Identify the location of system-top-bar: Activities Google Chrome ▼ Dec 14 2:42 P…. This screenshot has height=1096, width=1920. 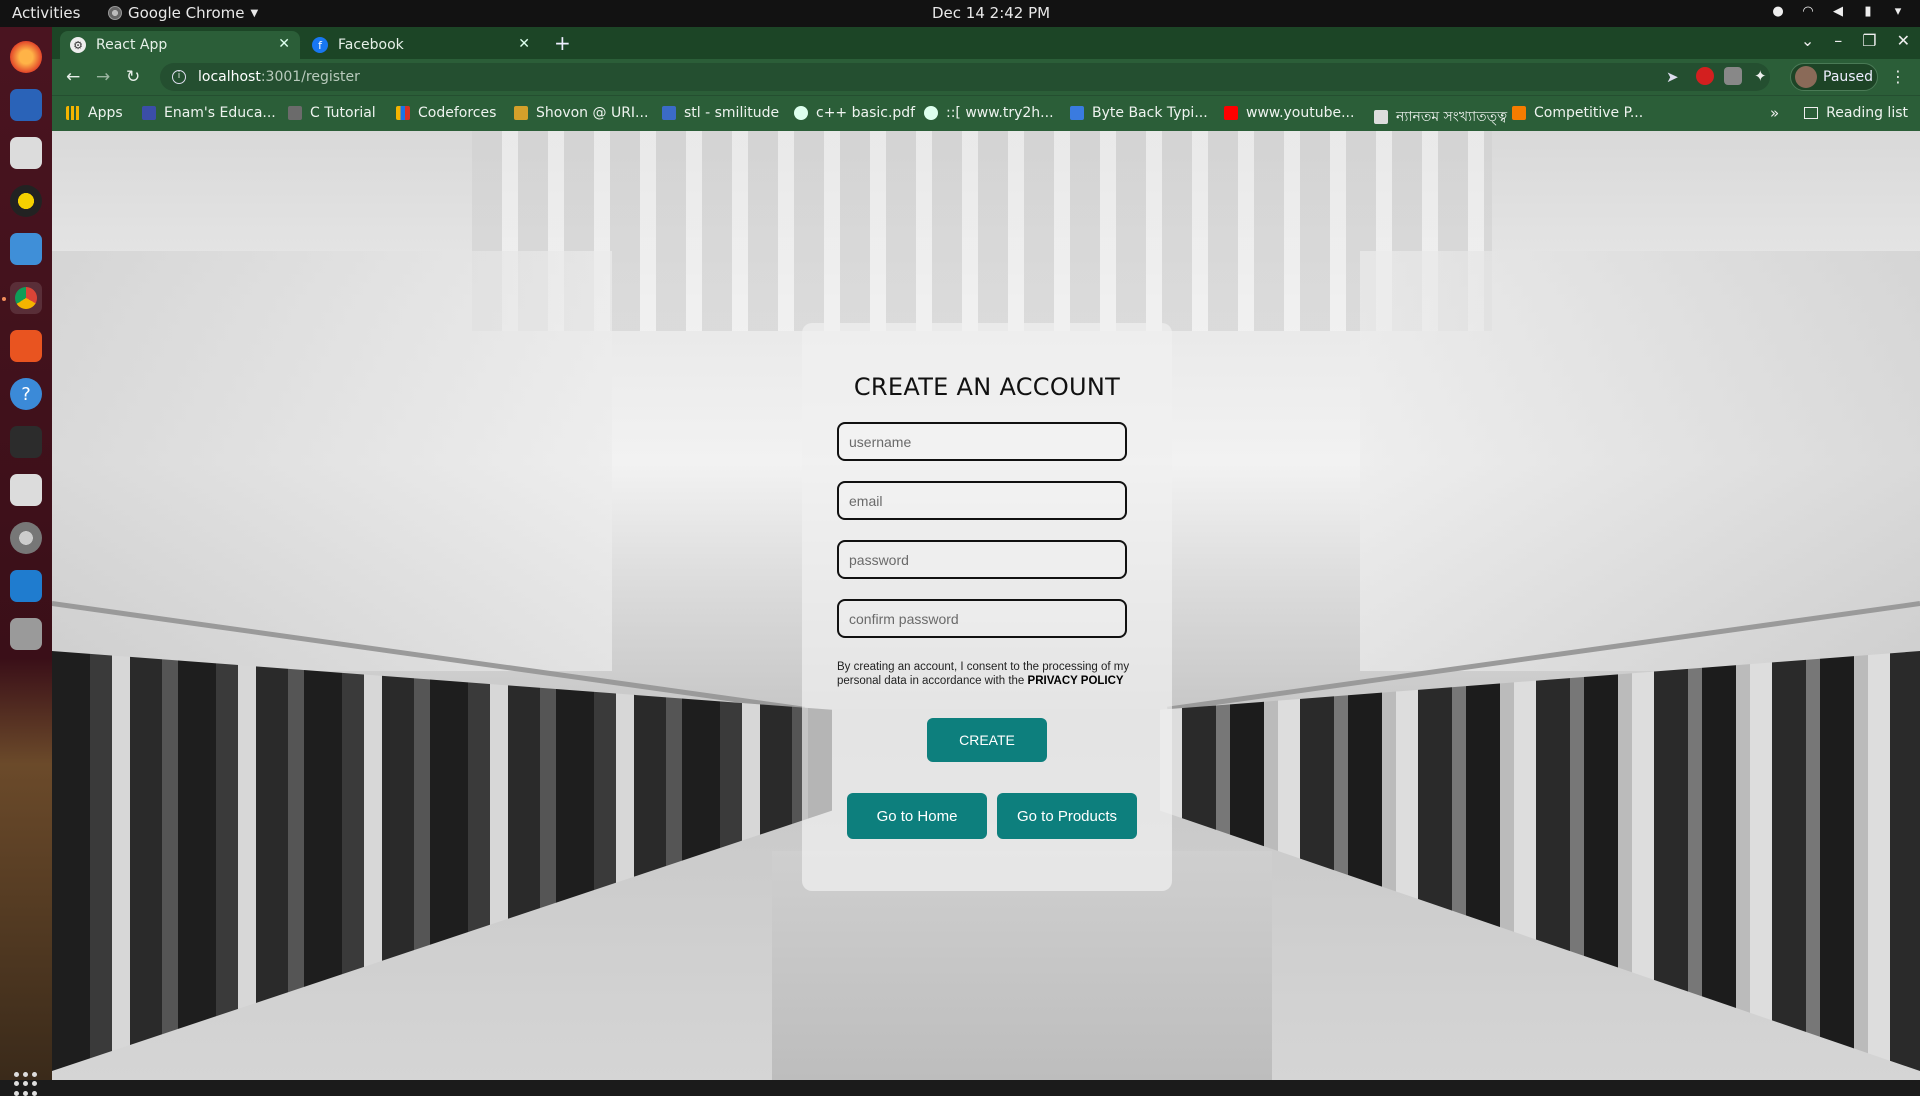
(960, 13).